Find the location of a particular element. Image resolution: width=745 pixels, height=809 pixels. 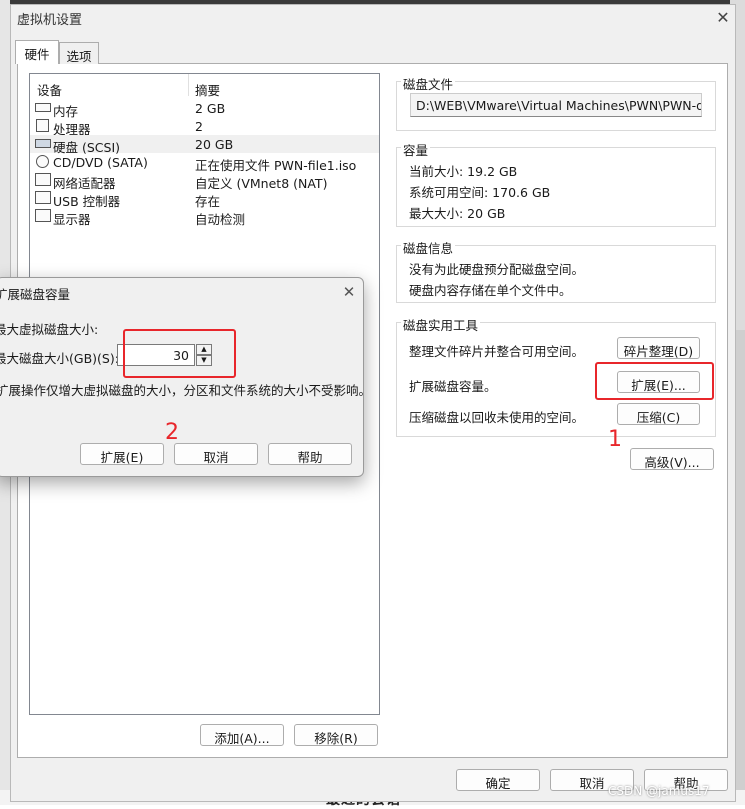

device-summary: 自动检测 is located at coordinates (220, 219).